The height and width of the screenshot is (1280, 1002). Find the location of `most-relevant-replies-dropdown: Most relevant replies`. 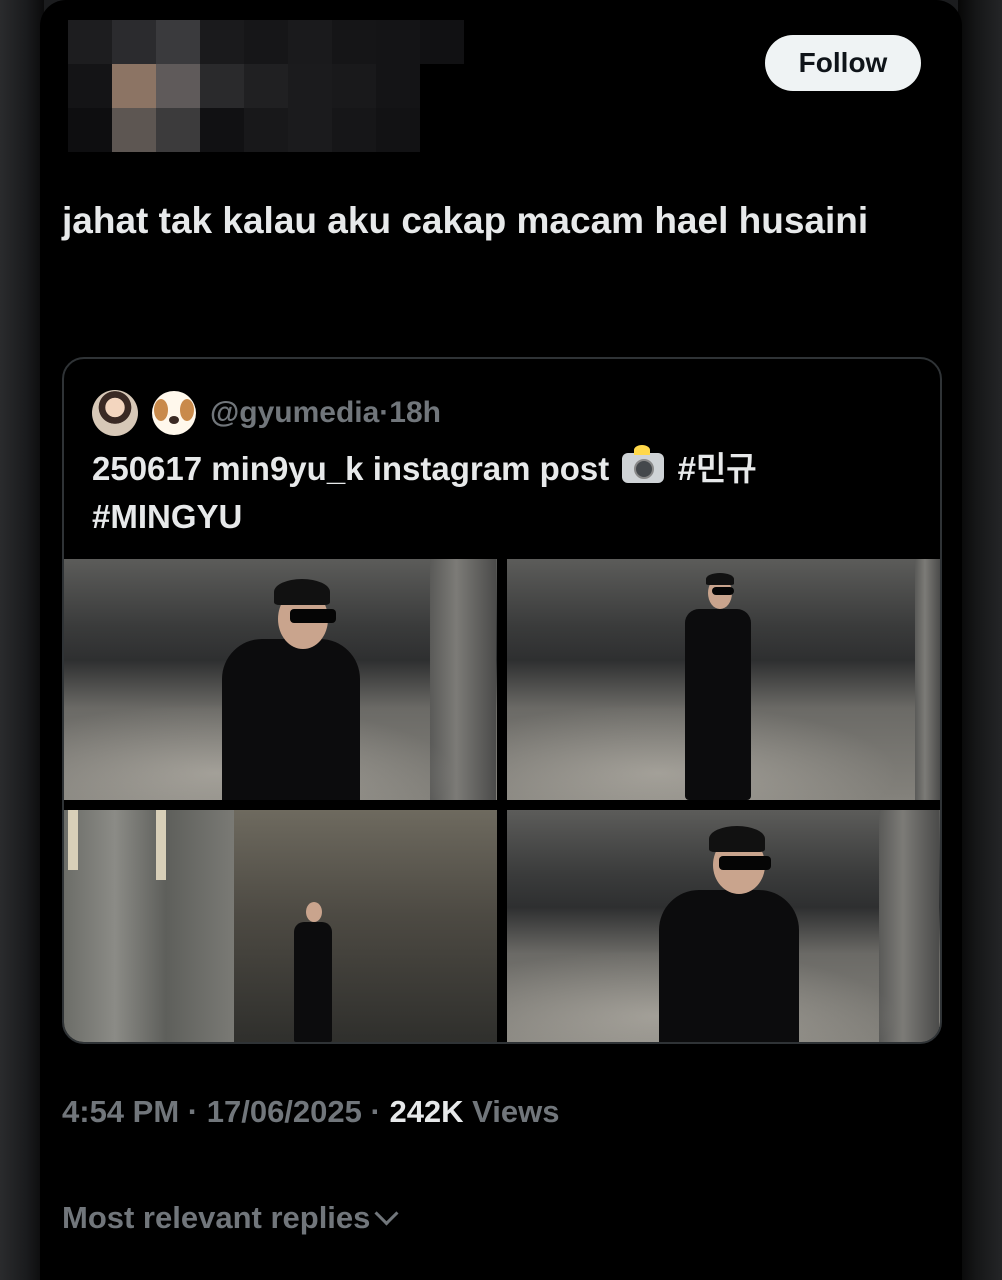

most-relevant-replies-dropdown: Most relevant replies is located at coordinates (230, 1218).